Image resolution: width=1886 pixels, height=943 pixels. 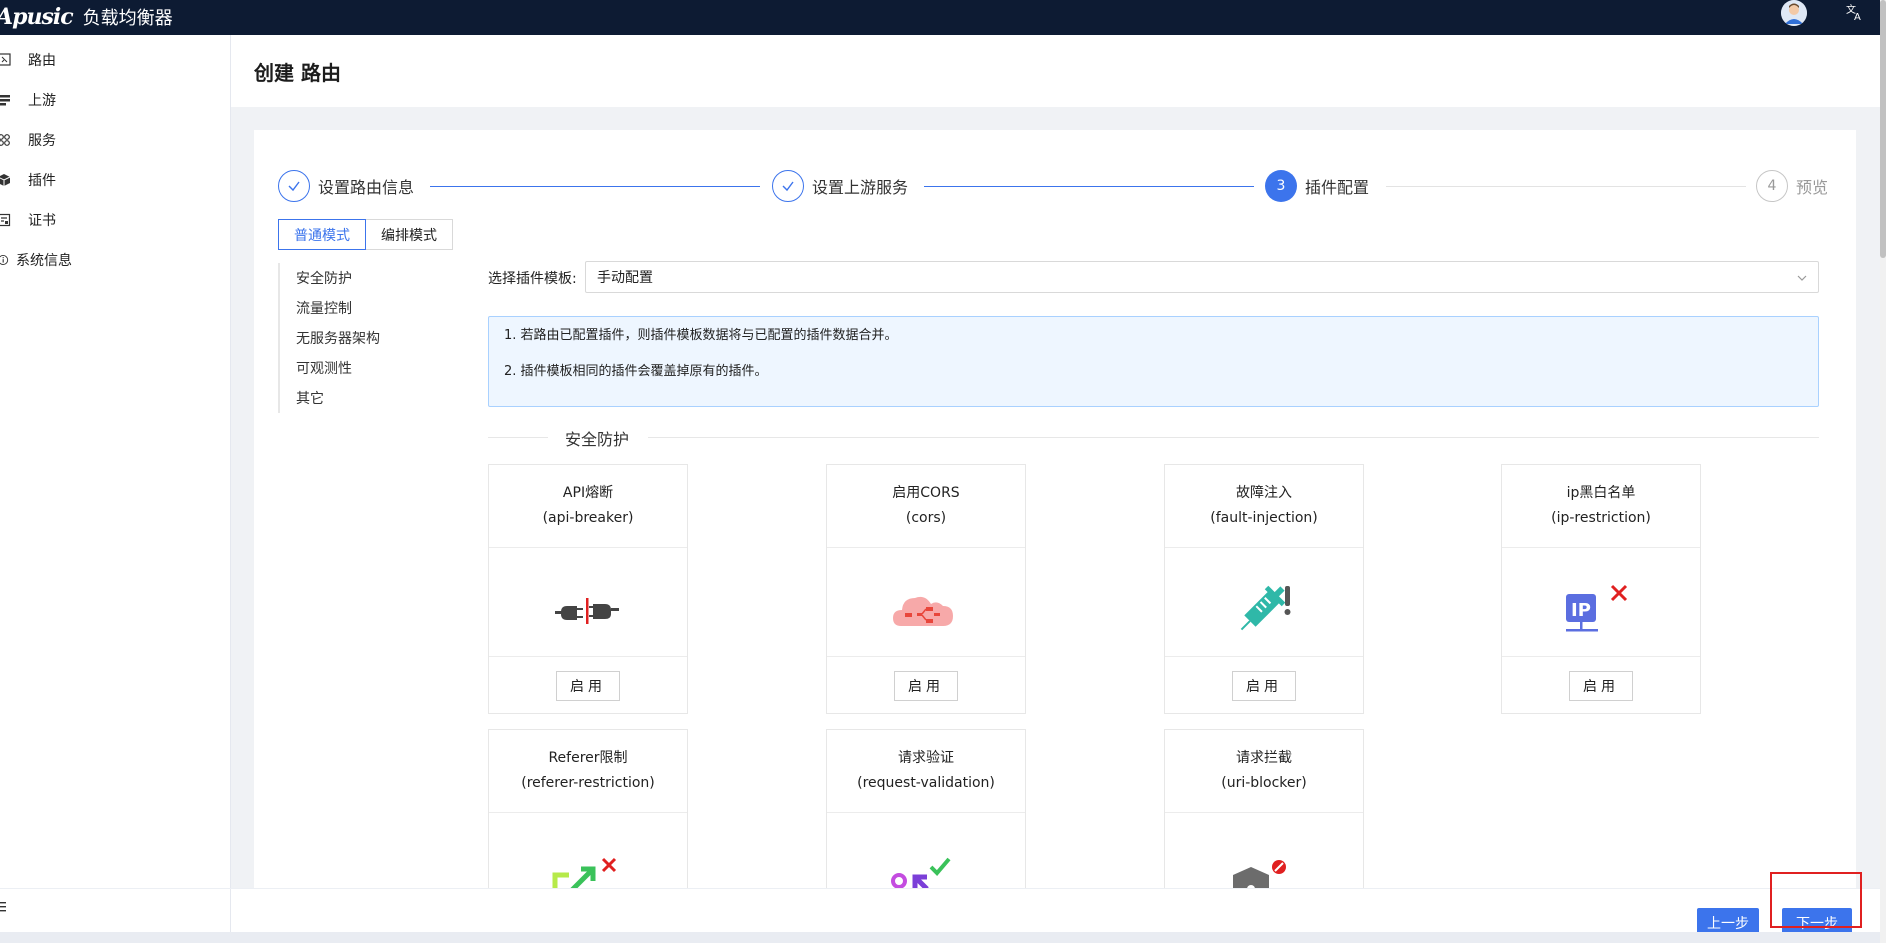 I want to click on section-title: 安全防护, so click(x=597, y=439).